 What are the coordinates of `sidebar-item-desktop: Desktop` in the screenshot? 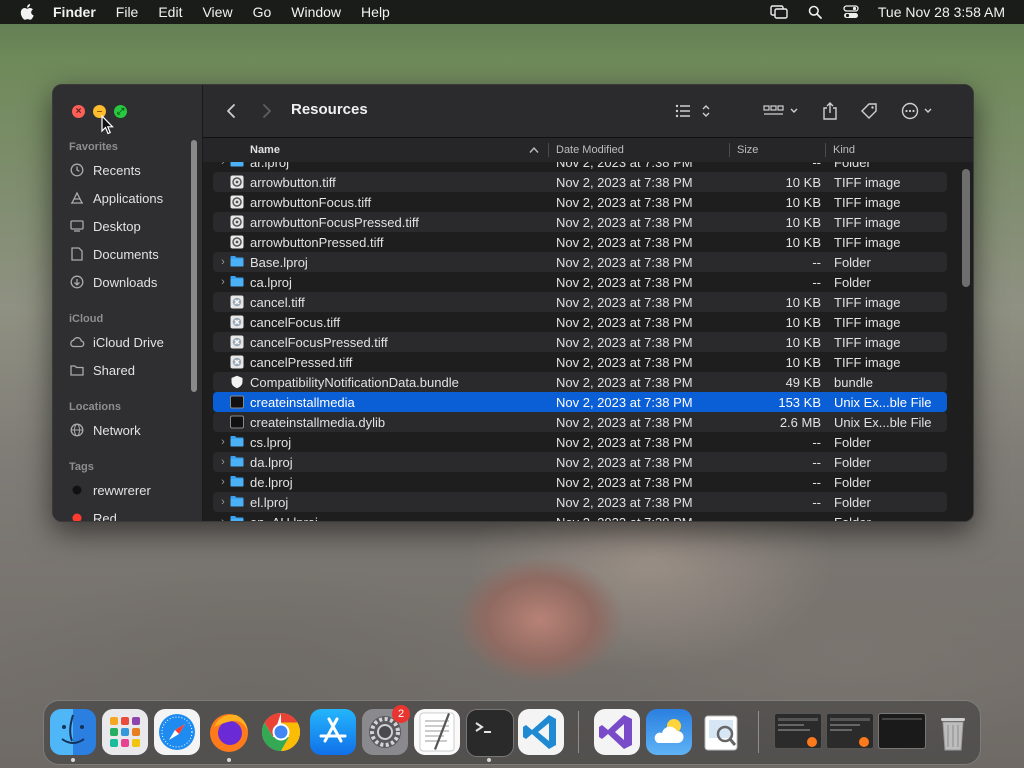 It's located at (105, 226).